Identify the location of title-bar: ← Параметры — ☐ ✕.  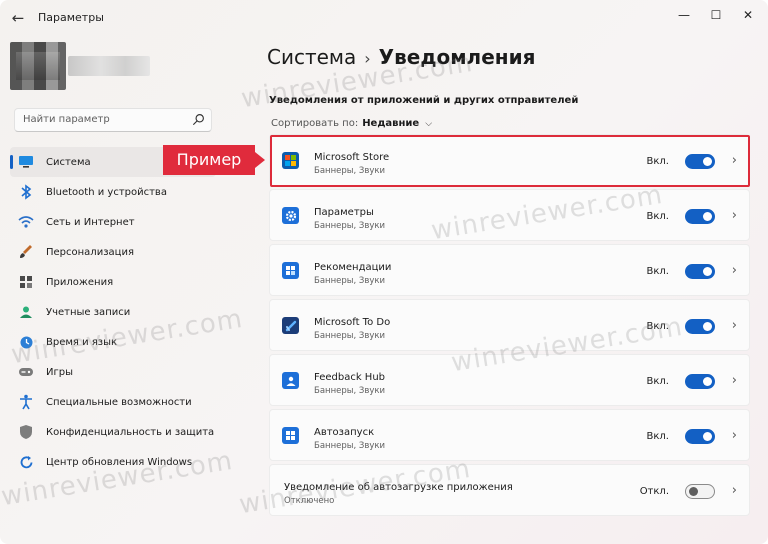
(384, 18).